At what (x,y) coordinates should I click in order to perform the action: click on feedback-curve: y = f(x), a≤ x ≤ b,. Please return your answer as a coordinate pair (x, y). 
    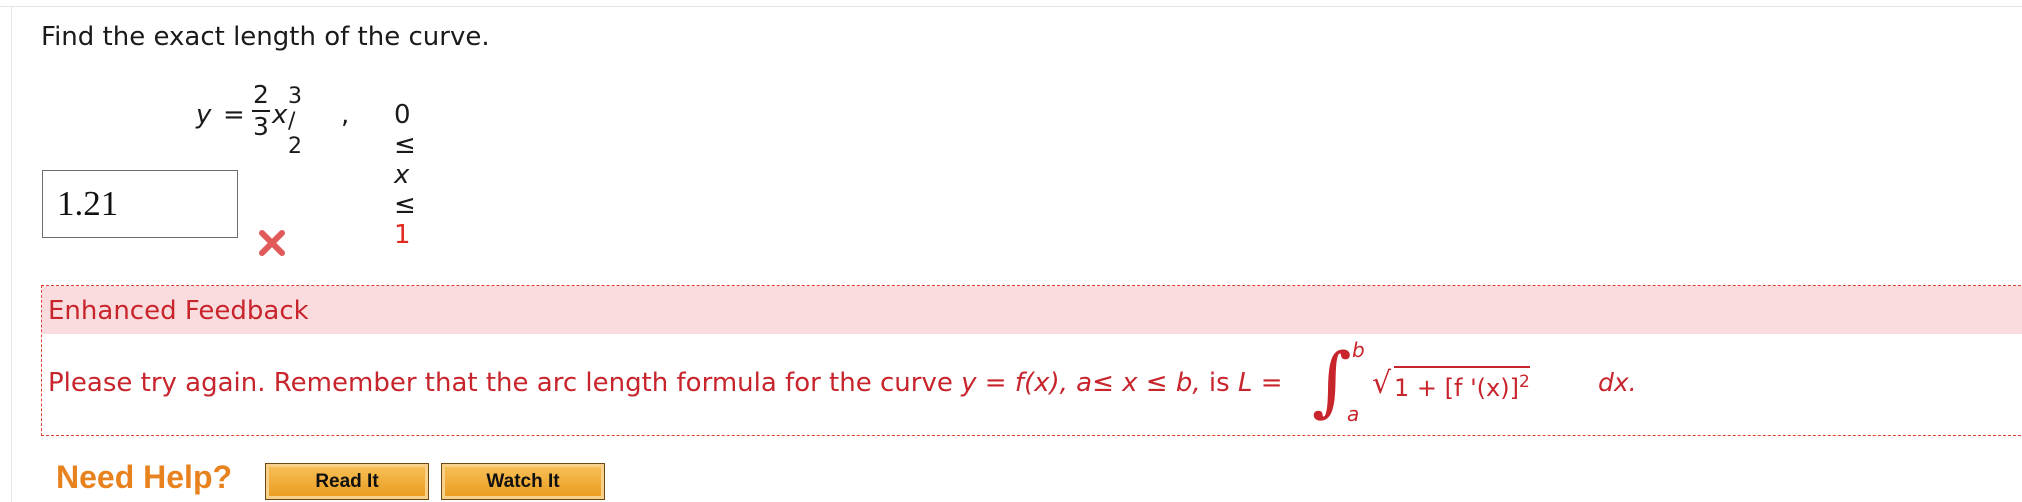
    Looking at the image, I should click on (1081, 383).